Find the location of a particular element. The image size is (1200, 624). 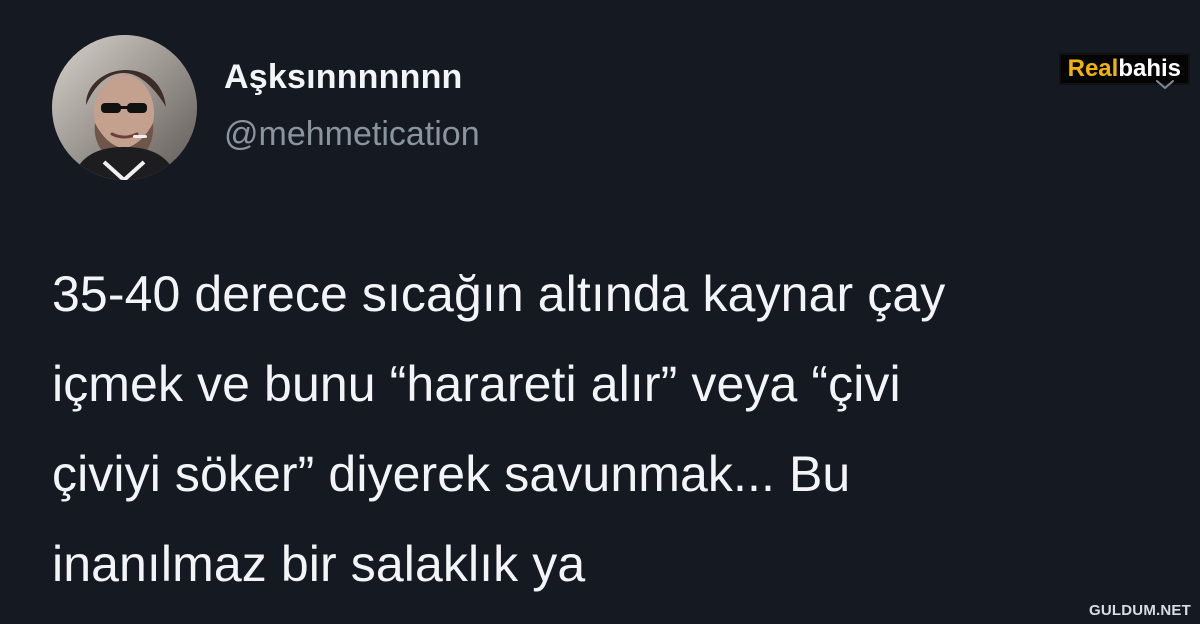

brand-real-text: Real is located at coordinates (1093, 68).